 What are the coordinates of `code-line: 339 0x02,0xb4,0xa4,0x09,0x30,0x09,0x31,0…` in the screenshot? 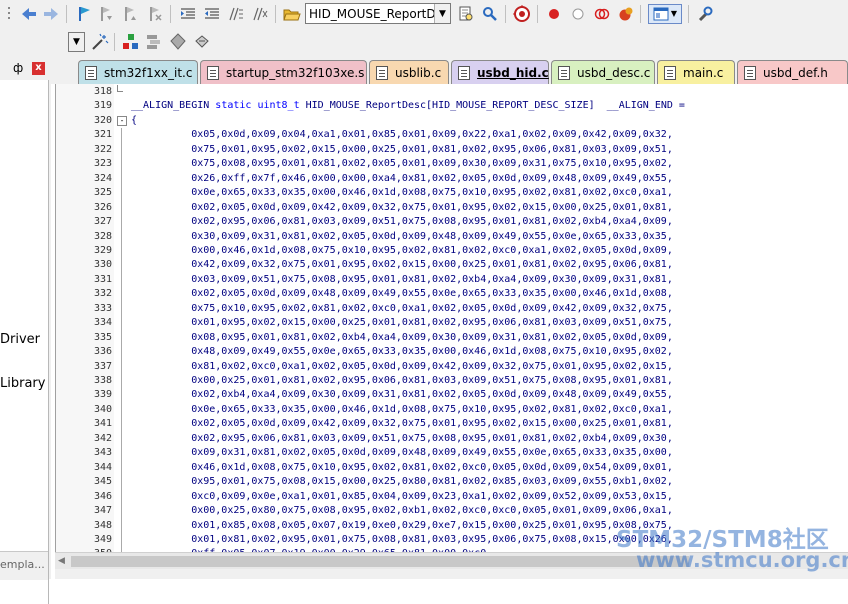 It's located at (452, 396).